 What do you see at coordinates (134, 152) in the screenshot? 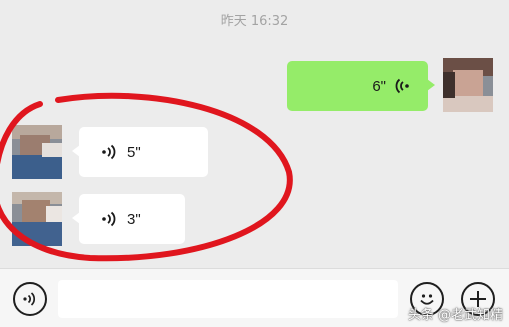
I see `voice-duration: 5"` at bounding box center [134, 152].